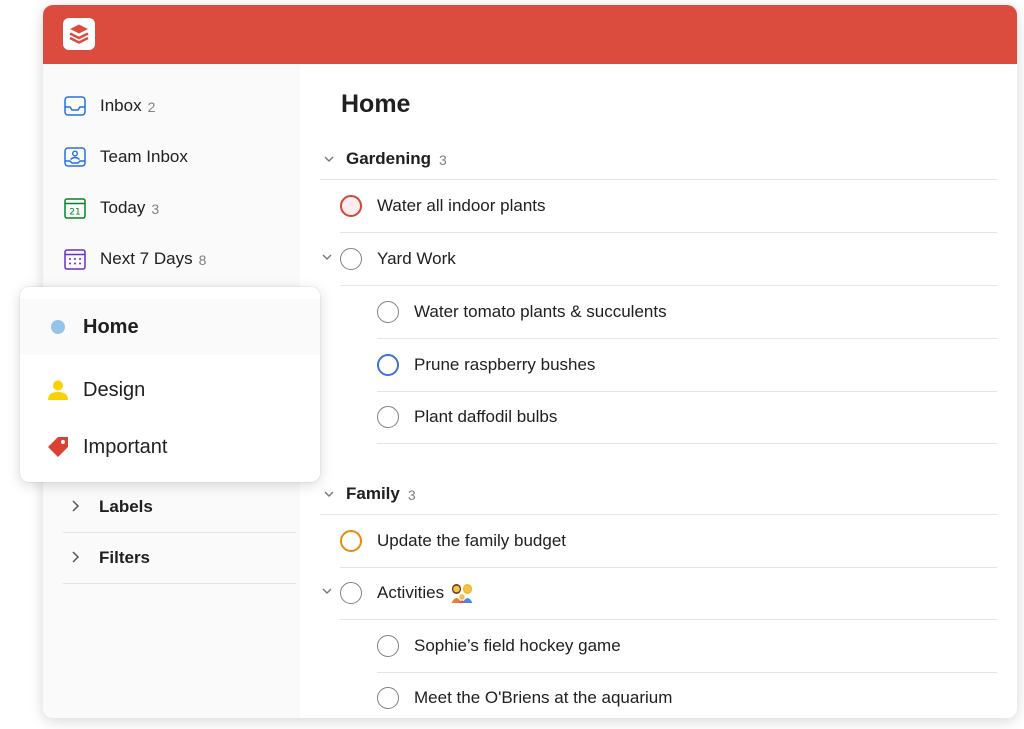 The width and height of the screenshot is (1024, 729). What do you see at coordinates (173, 208) in the screenshot?
I see `sidebar-item-today: 21 Today 3` at bounding box center [173, 208].